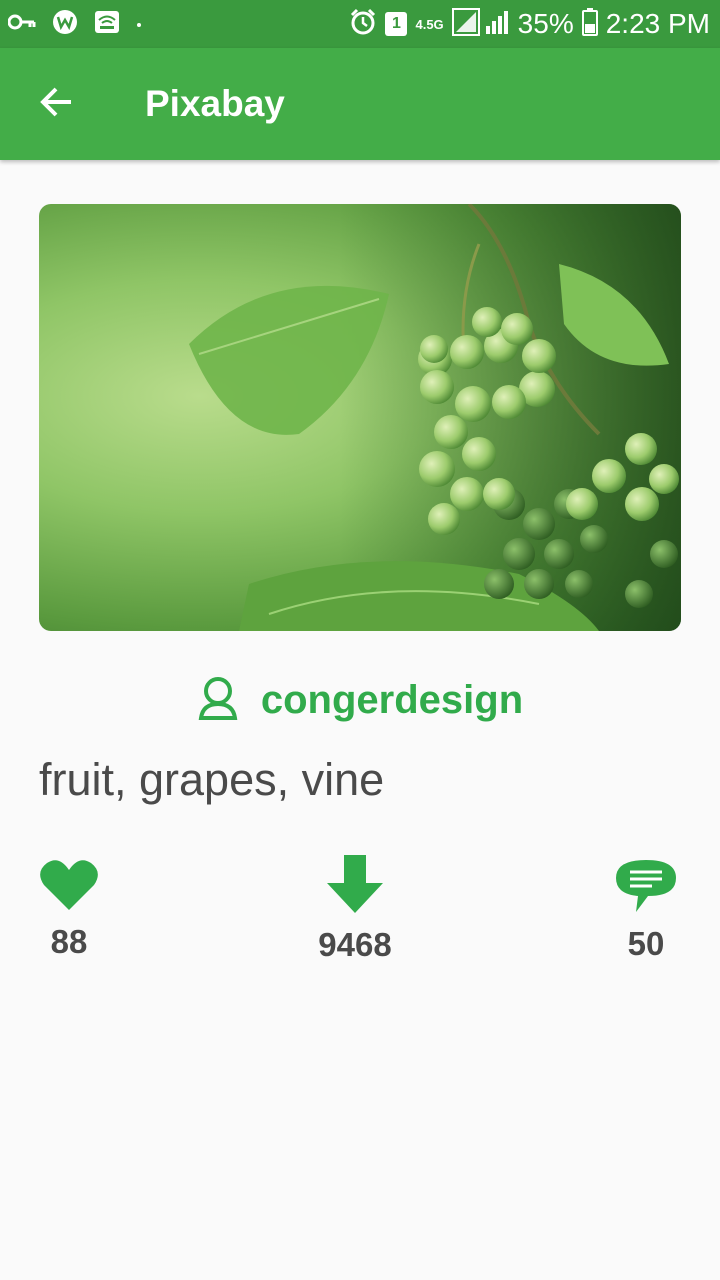 The height and width of the screenshot is (1280, 720). I want to click on status-bar: 1 4.5G 35% 2:23 PM, so click(360, 24).